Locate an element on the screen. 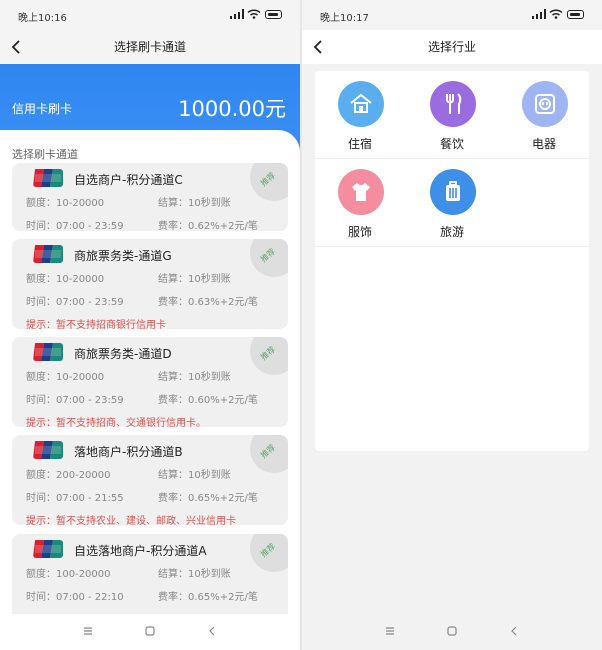  industry-item-travel: 旅游 is located at coordinates (452, 203).